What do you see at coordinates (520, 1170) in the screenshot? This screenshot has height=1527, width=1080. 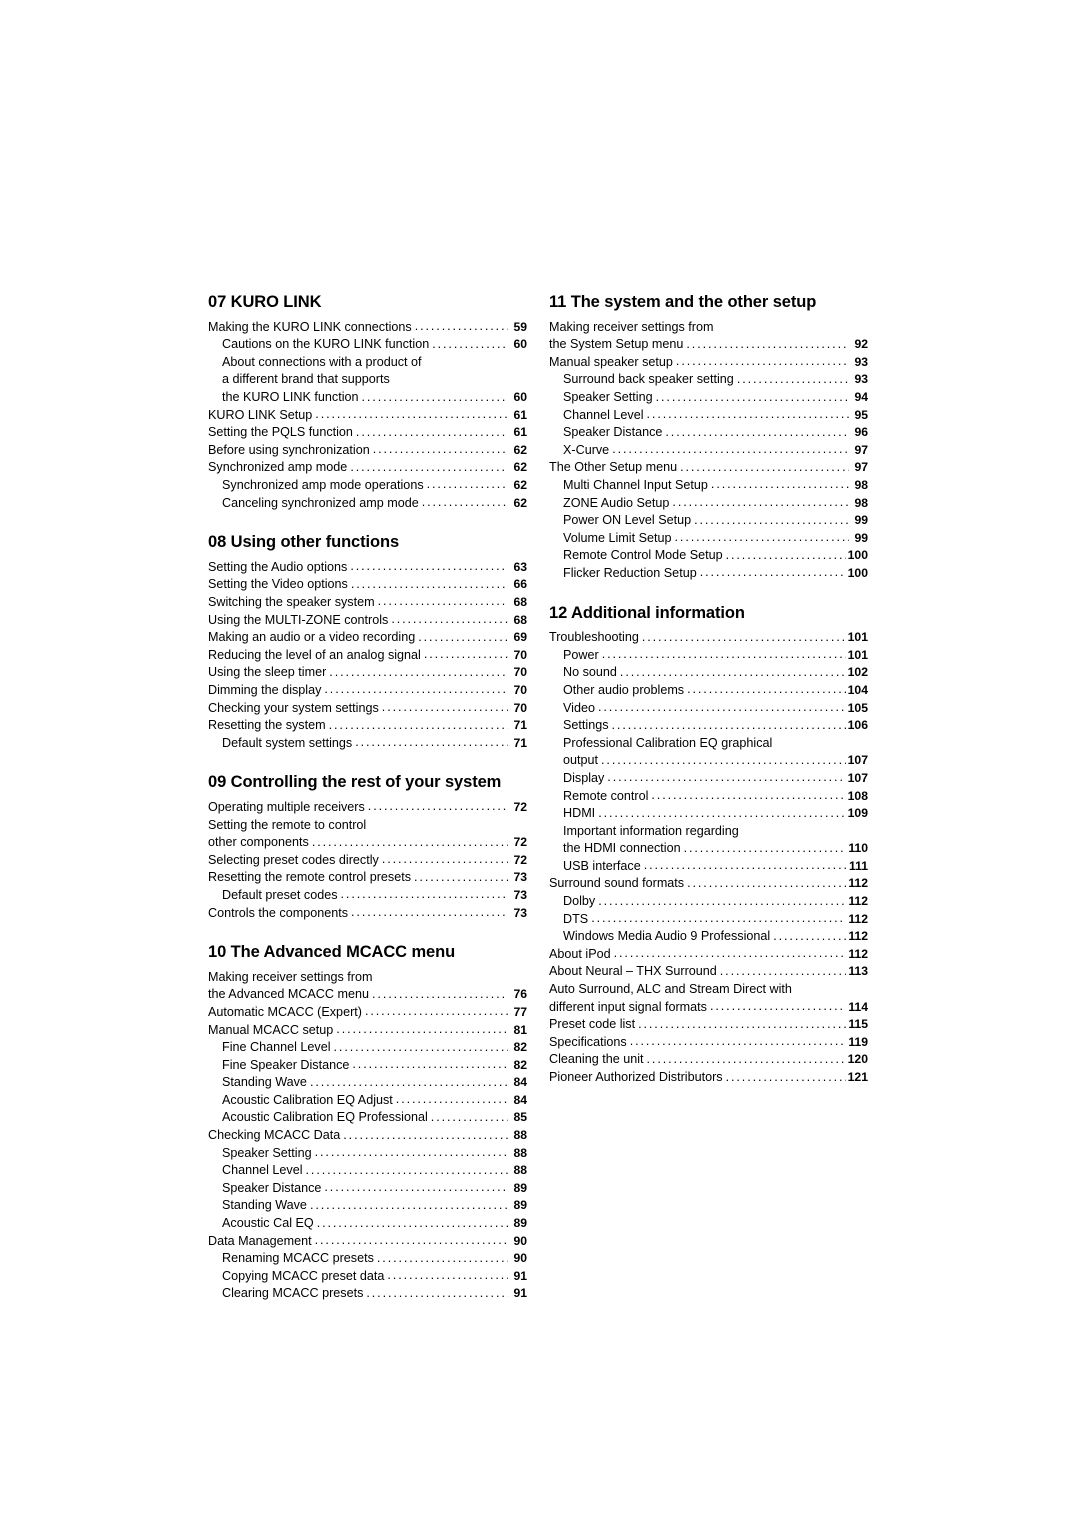 I see `toc-entry-page-number: 88` at bounding box center [520, 1170].